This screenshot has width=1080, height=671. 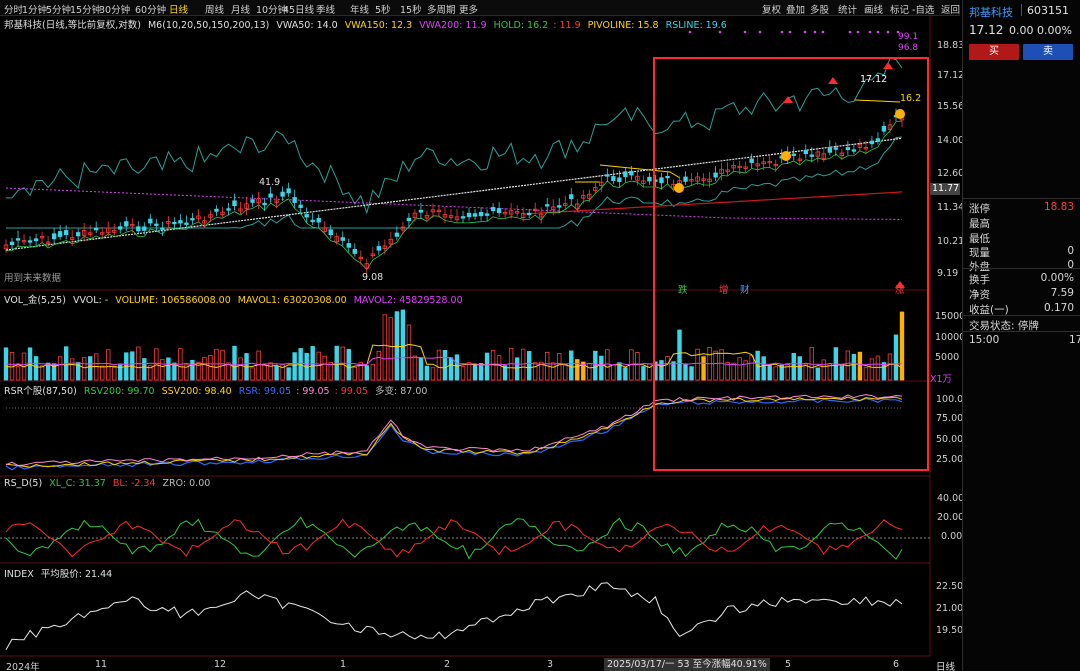 I want to click on event-mark-increase: 增, so click(x=724, y=290).